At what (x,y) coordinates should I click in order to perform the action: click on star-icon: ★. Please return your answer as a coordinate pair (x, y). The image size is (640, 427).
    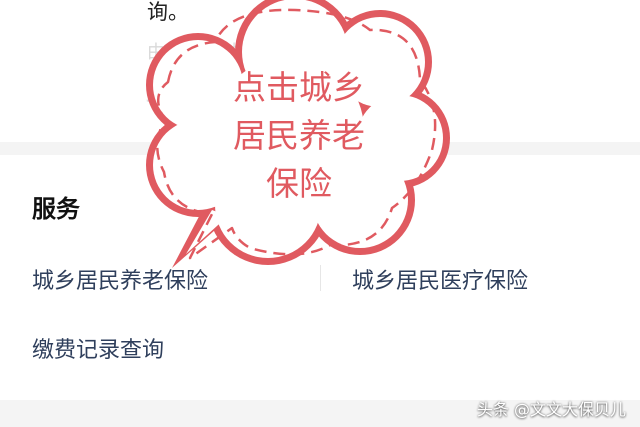
    Looking at the image, I should click on (197, 95).